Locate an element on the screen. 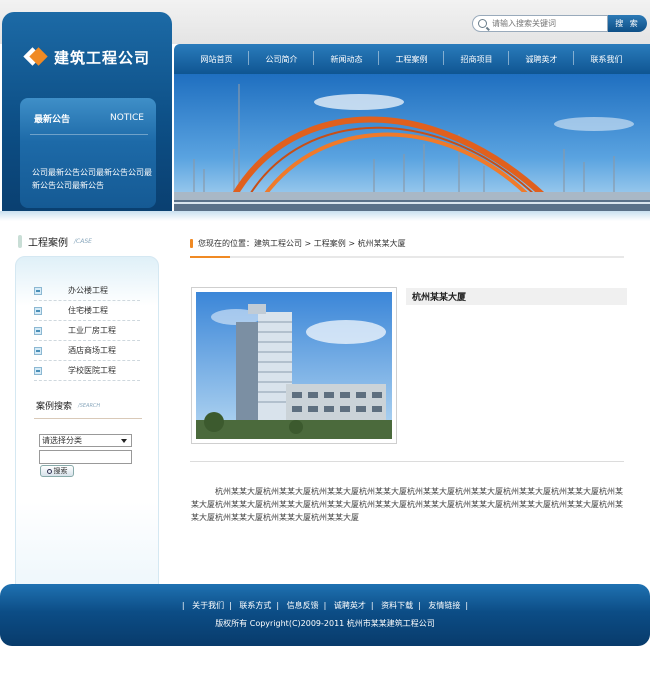 Image resolution: width=650 pixels, height=694 pixels. copyright: 版权所有 Copyright(C)2009-2011 杭州市某某建筑工程公司 is located at coordinates (325, 623).